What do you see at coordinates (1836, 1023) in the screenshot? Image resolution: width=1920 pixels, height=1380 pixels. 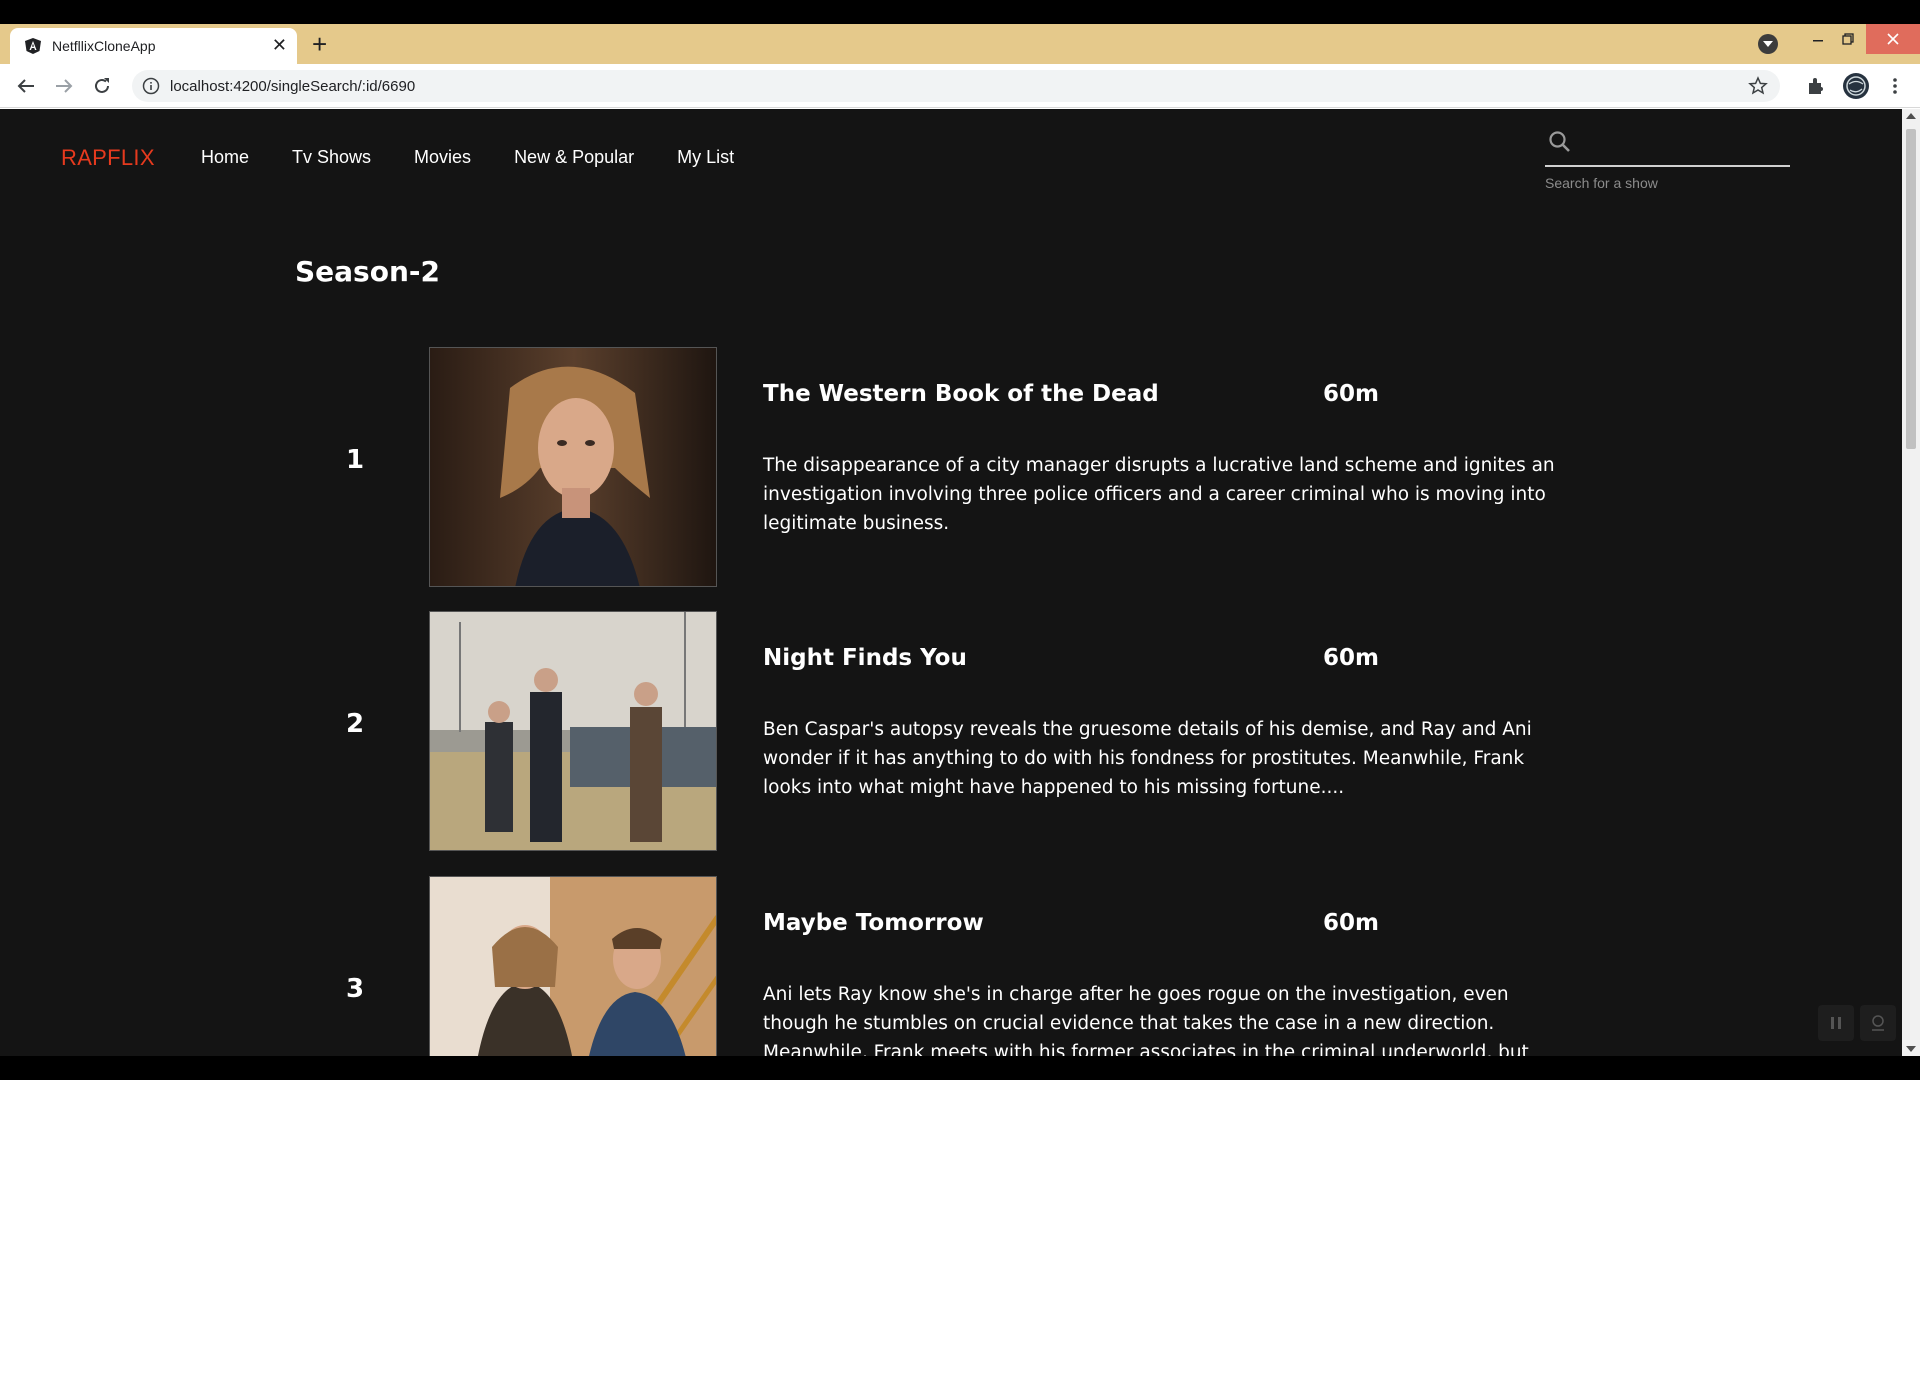 I see `pause-icon` at bounding box center [1836, 1023].